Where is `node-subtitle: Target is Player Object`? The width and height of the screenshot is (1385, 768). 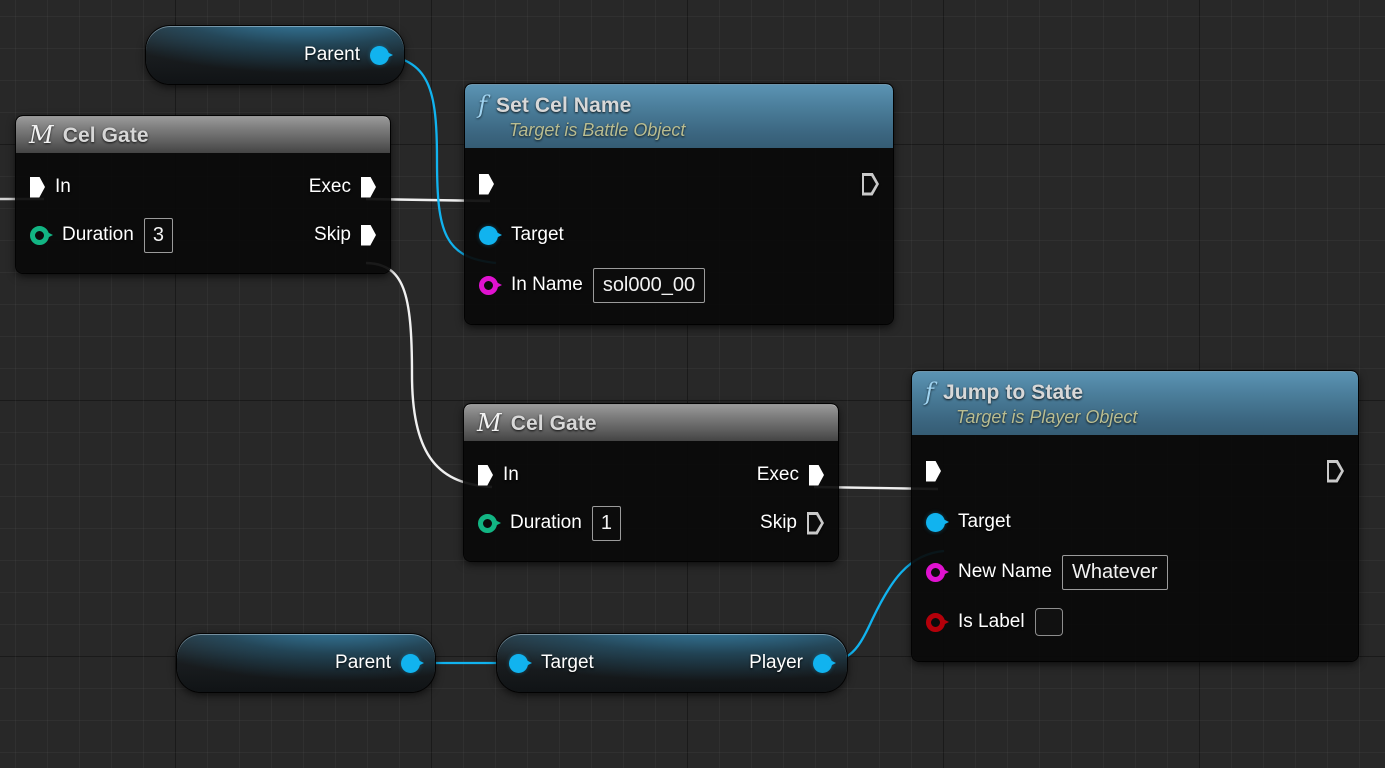
node-subtitle: Target is Player Object is located at coordinates (1047, 417).